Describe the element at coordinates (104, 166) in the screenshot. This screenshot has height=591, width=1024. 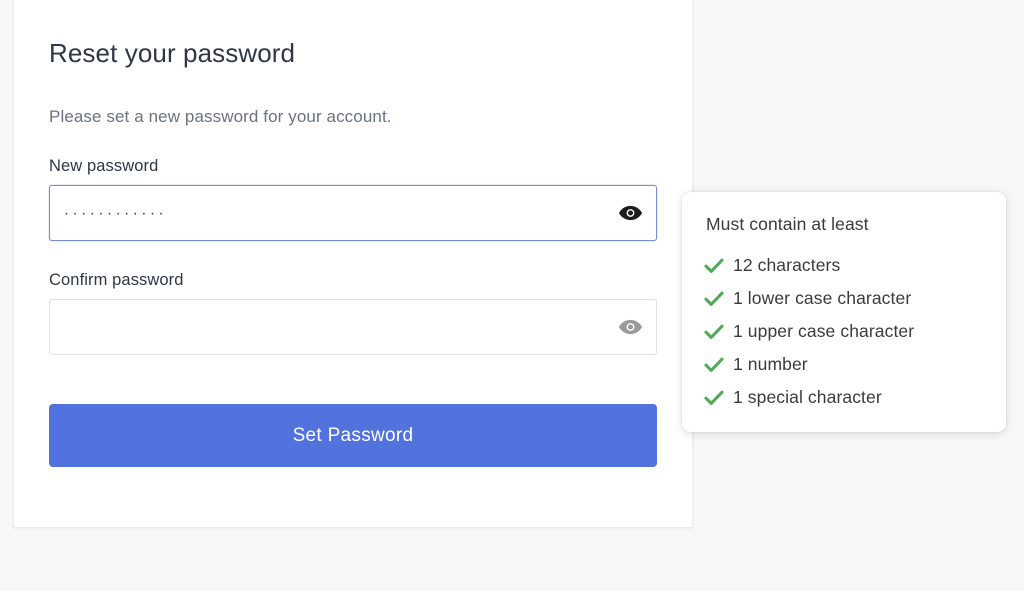
I see `new-password-label: New password` at that location.